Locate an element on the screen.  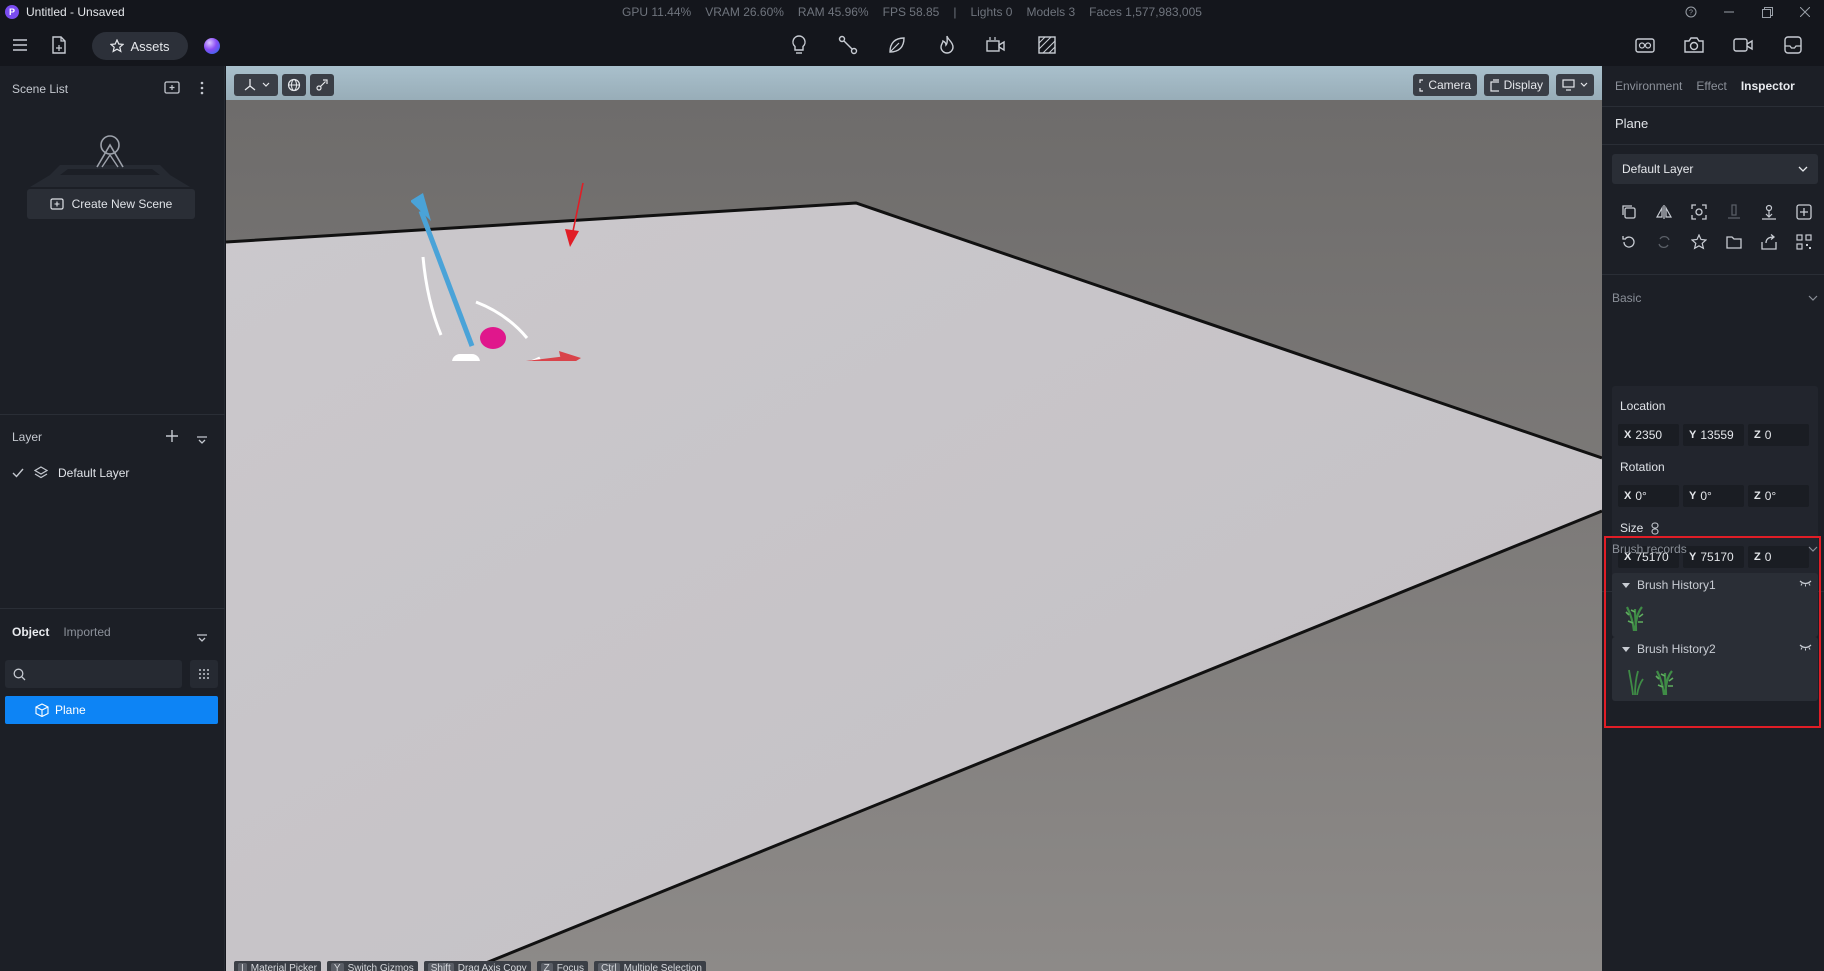
more-options-icon is located at coordinates (202, 89).